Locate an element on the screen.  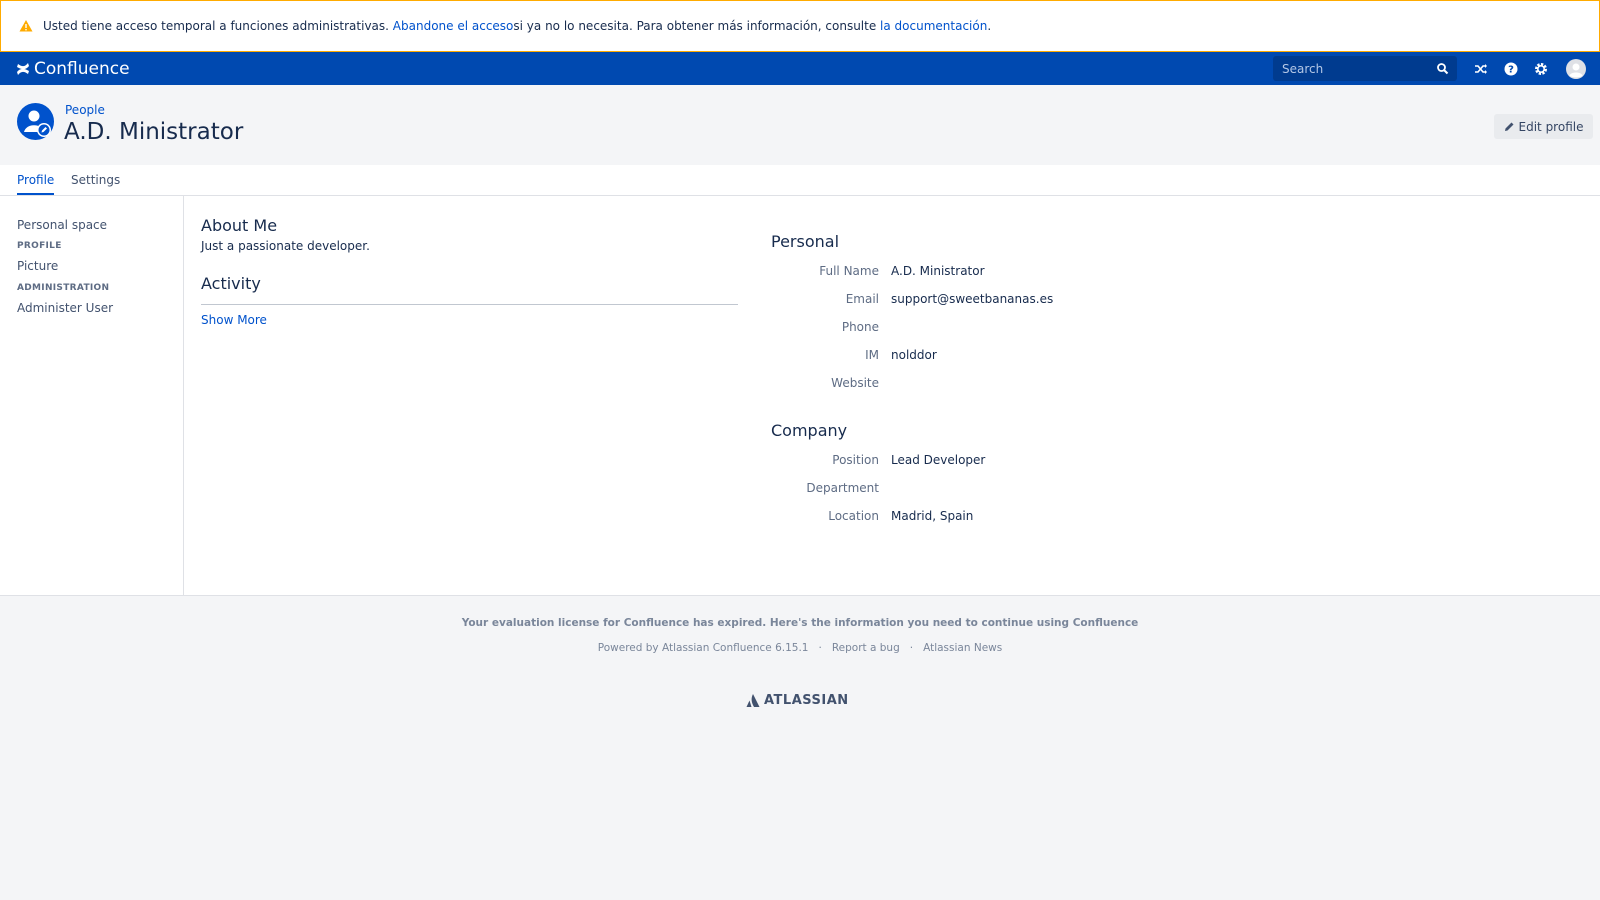
activity-divider is located at coordinates (469, 304).